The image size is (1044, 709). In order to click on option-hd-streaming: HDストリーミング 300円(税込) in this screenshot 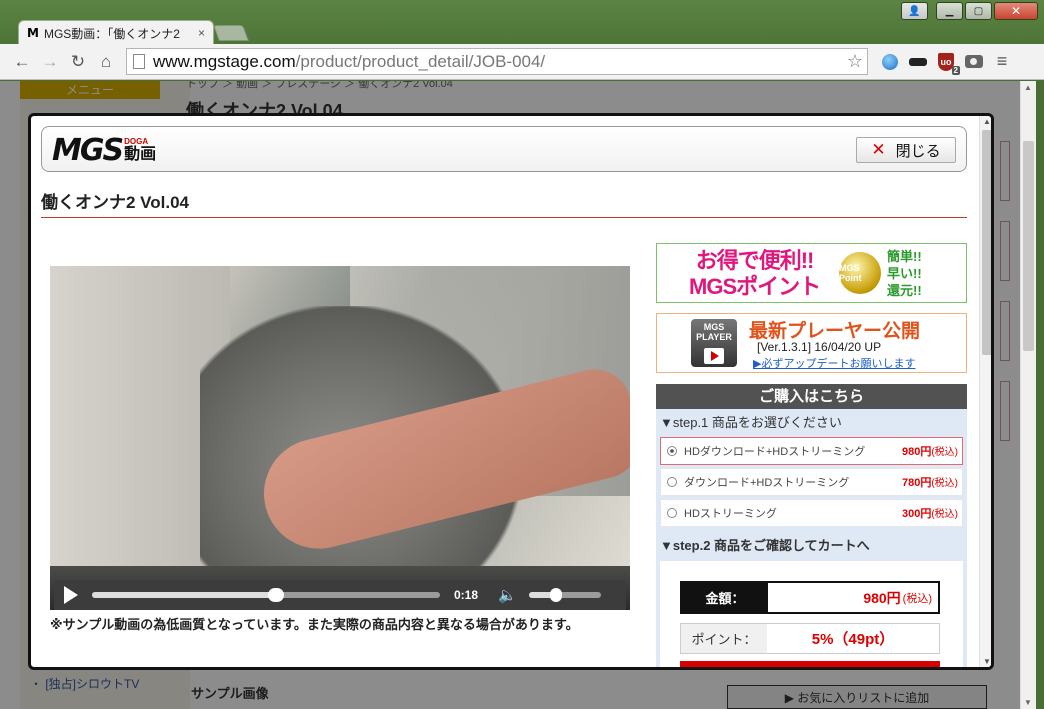, I will do `click(811, 513)`.